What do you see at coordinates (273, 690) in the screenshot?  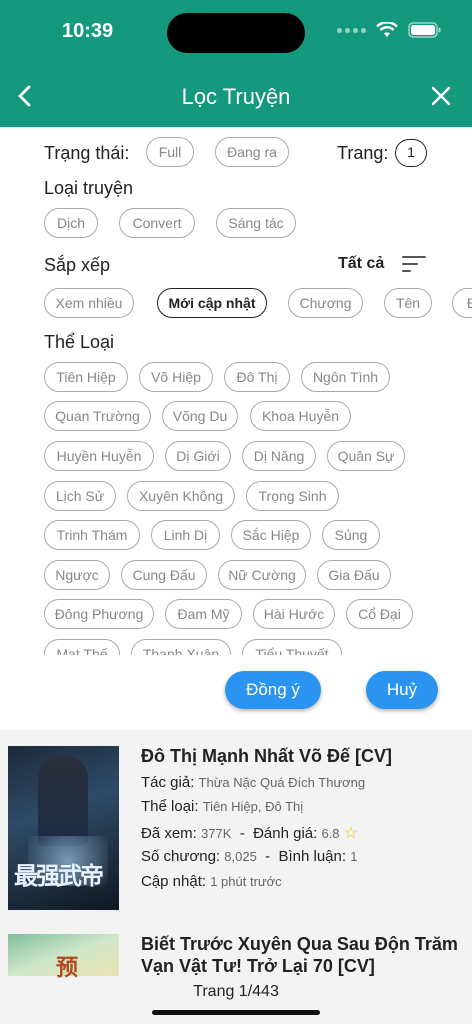 I see `agree-button: Đồng ý` at bounding box center [273, 690].